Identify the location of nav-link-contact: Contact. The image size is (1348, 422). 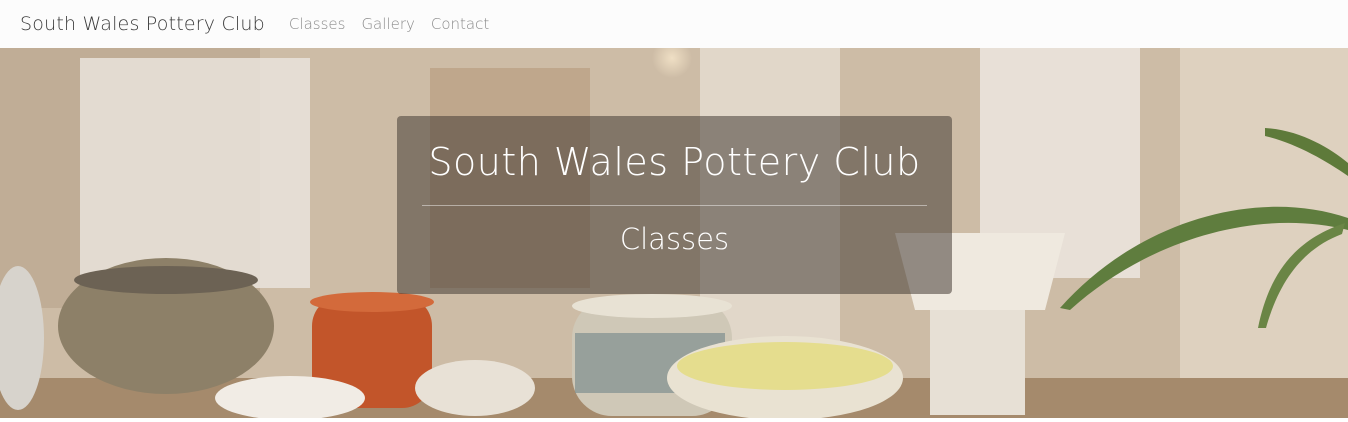
(460, 24).